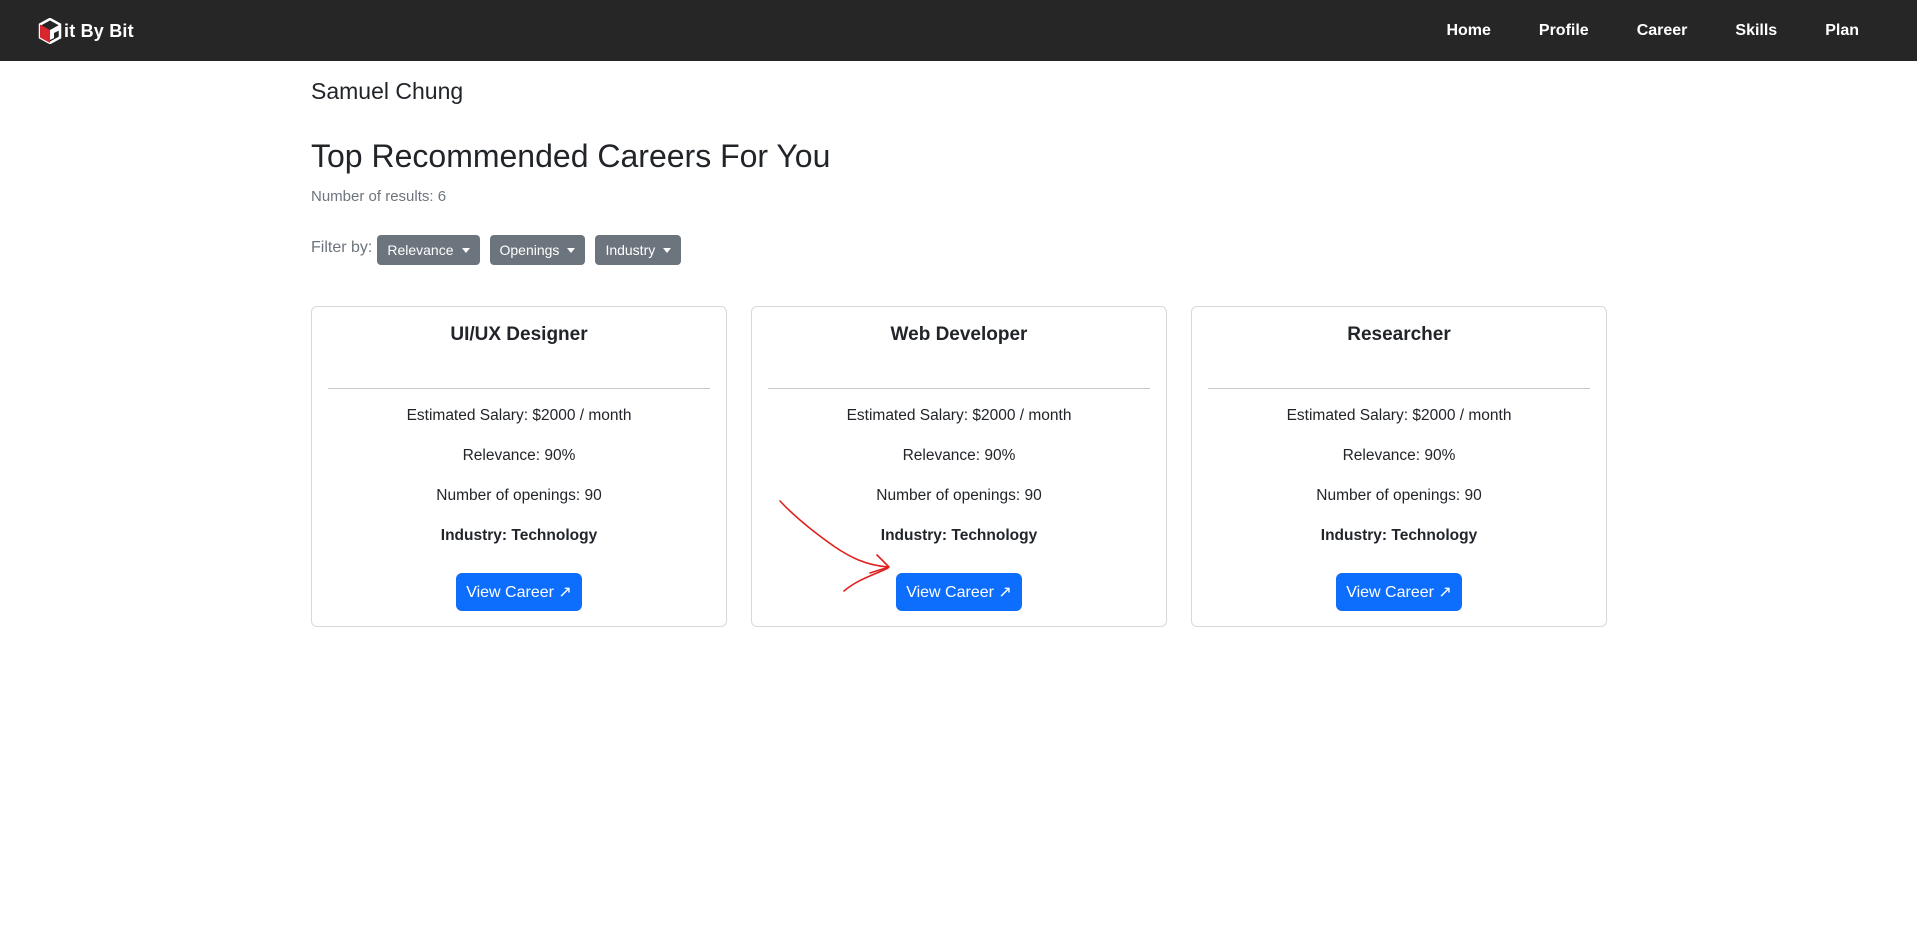 This screenshot has width=1917, height=936. Describe the element at coordinates (1756, 31) in the screenshot. I see `nav-link-skills: Skills` at that location.